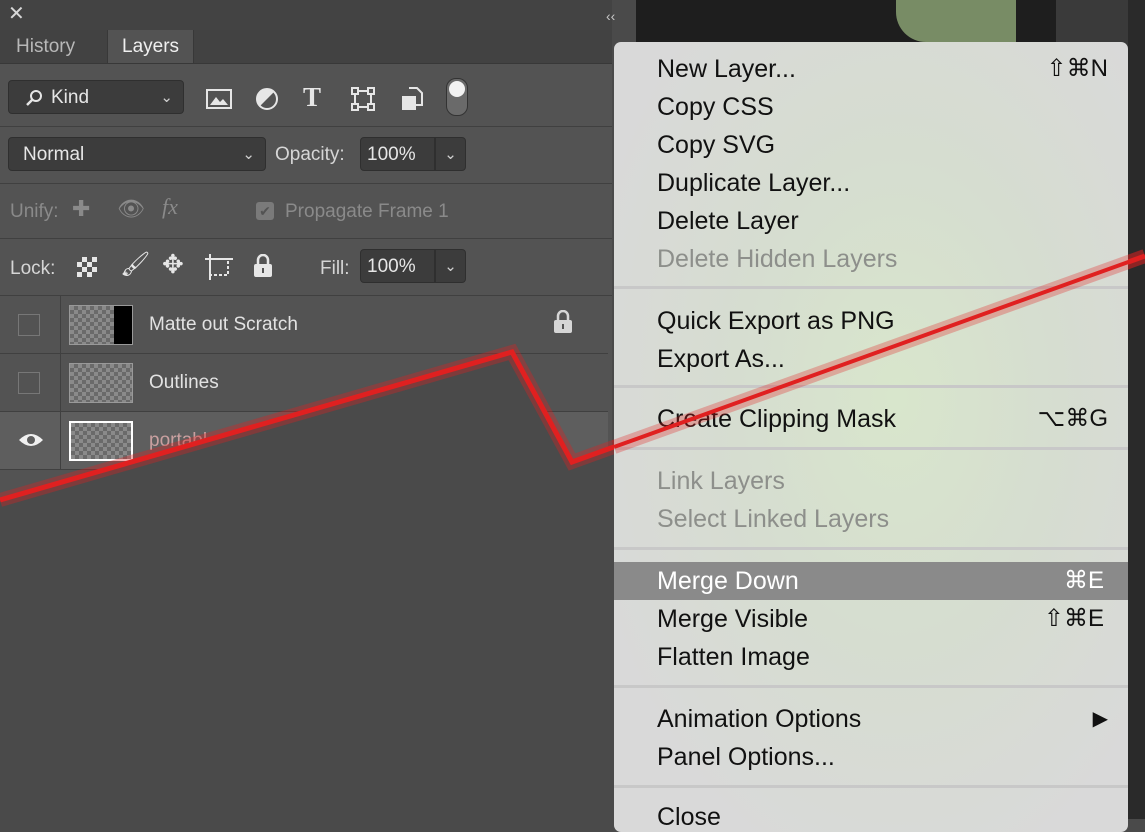  What do you see at coordinates (871, 221) in the screenshot?
I see `menu-item-delete-layer: Delete Layer` at bounding box center [871, 221].